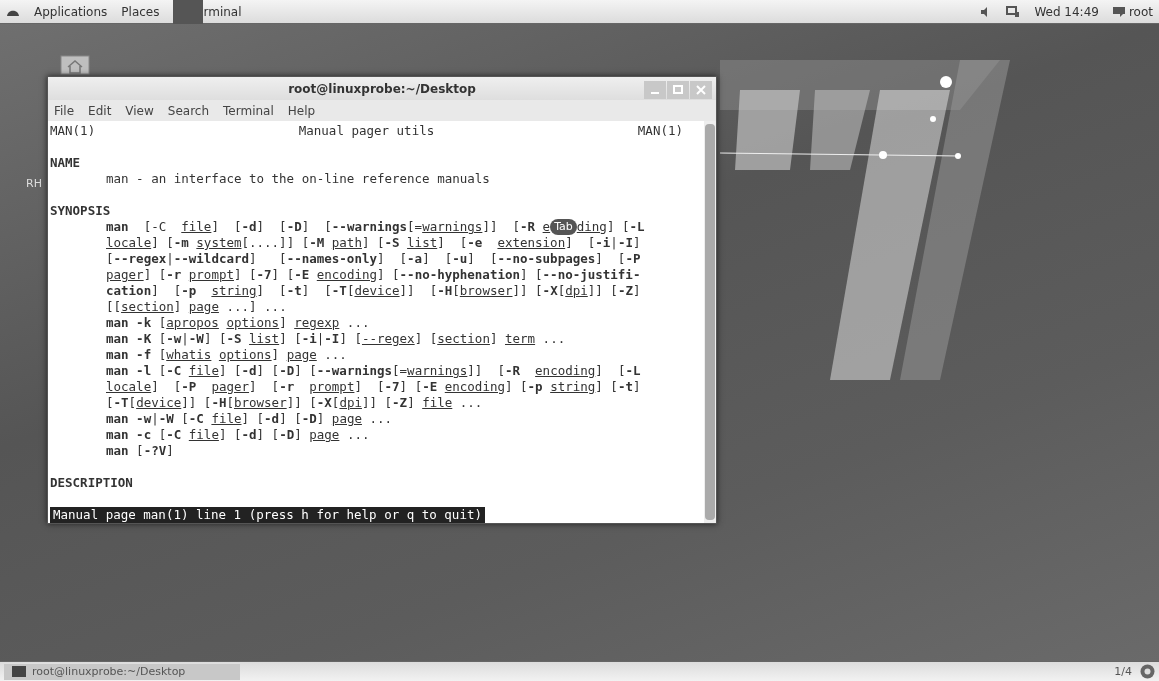  What do you see at coordinates (81, 211) in the screenshot?
I see `section-heading: SYNOPSIS` at bounding box center [81, 211].